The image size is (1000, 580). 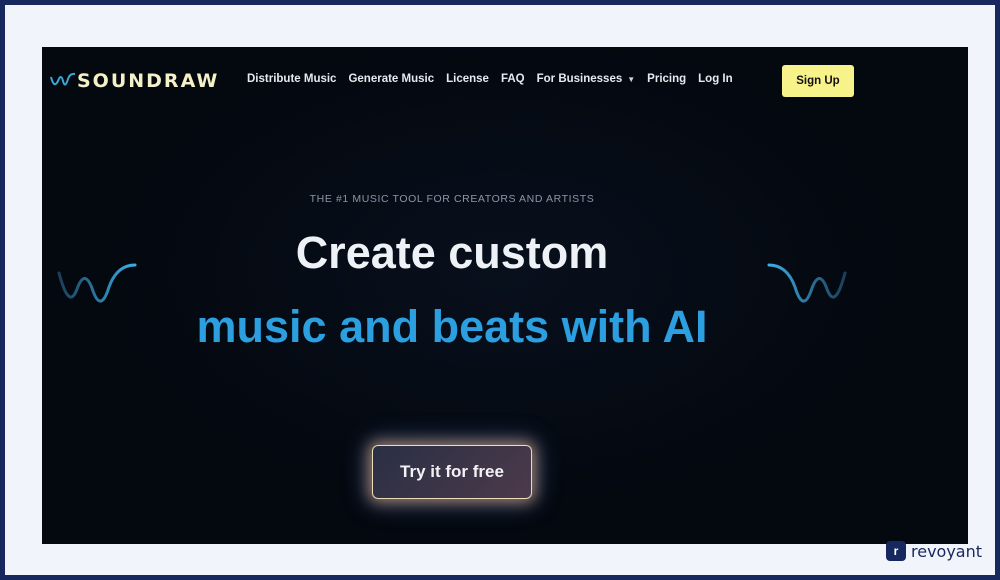 I want to click on chevron-down-icon: ▼, so click(x=631, y=79).